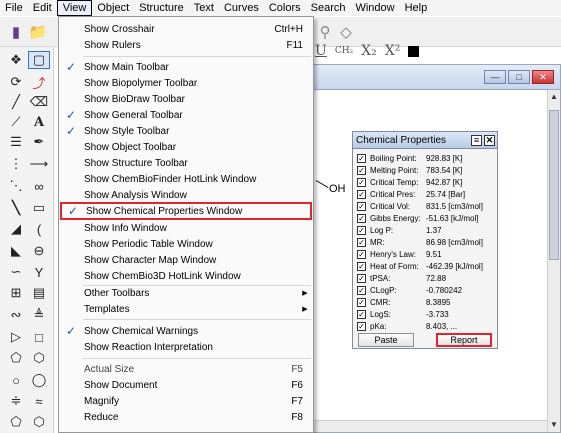 This screenshot has width=561, height=433. I want to click on menu-item-actual-size: Actual Size F5, so click(186, 369).